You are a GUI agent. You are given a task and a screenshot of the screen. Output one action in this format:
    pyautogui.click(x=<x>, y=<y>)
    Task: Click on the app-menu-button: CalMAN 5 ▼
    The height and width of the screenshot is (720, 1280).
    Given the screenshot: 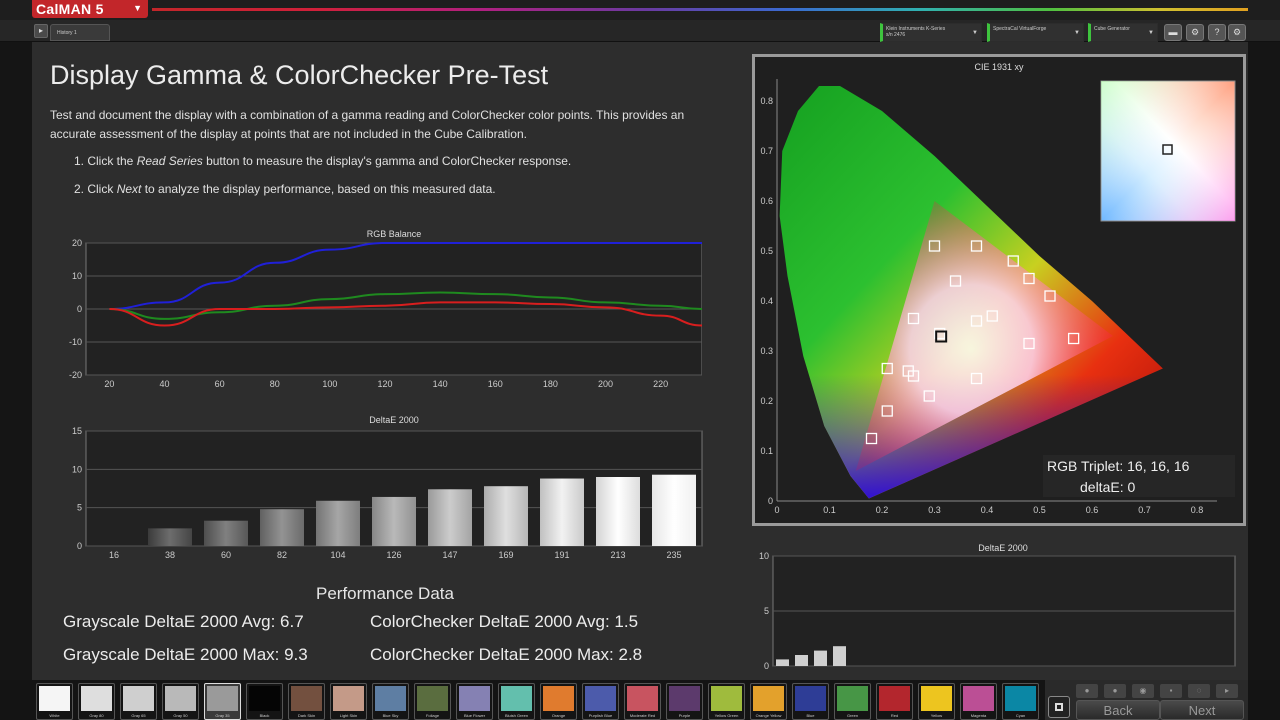 What is the action you would take?
    pyautogui.click(x=90, y=9)
    